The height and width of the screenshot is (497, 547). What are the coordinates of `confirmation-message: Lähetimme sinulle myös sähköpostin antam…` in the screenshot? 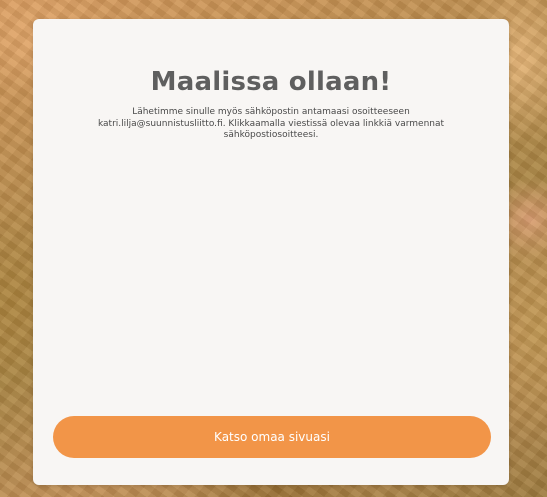 It's located at (271, 124).